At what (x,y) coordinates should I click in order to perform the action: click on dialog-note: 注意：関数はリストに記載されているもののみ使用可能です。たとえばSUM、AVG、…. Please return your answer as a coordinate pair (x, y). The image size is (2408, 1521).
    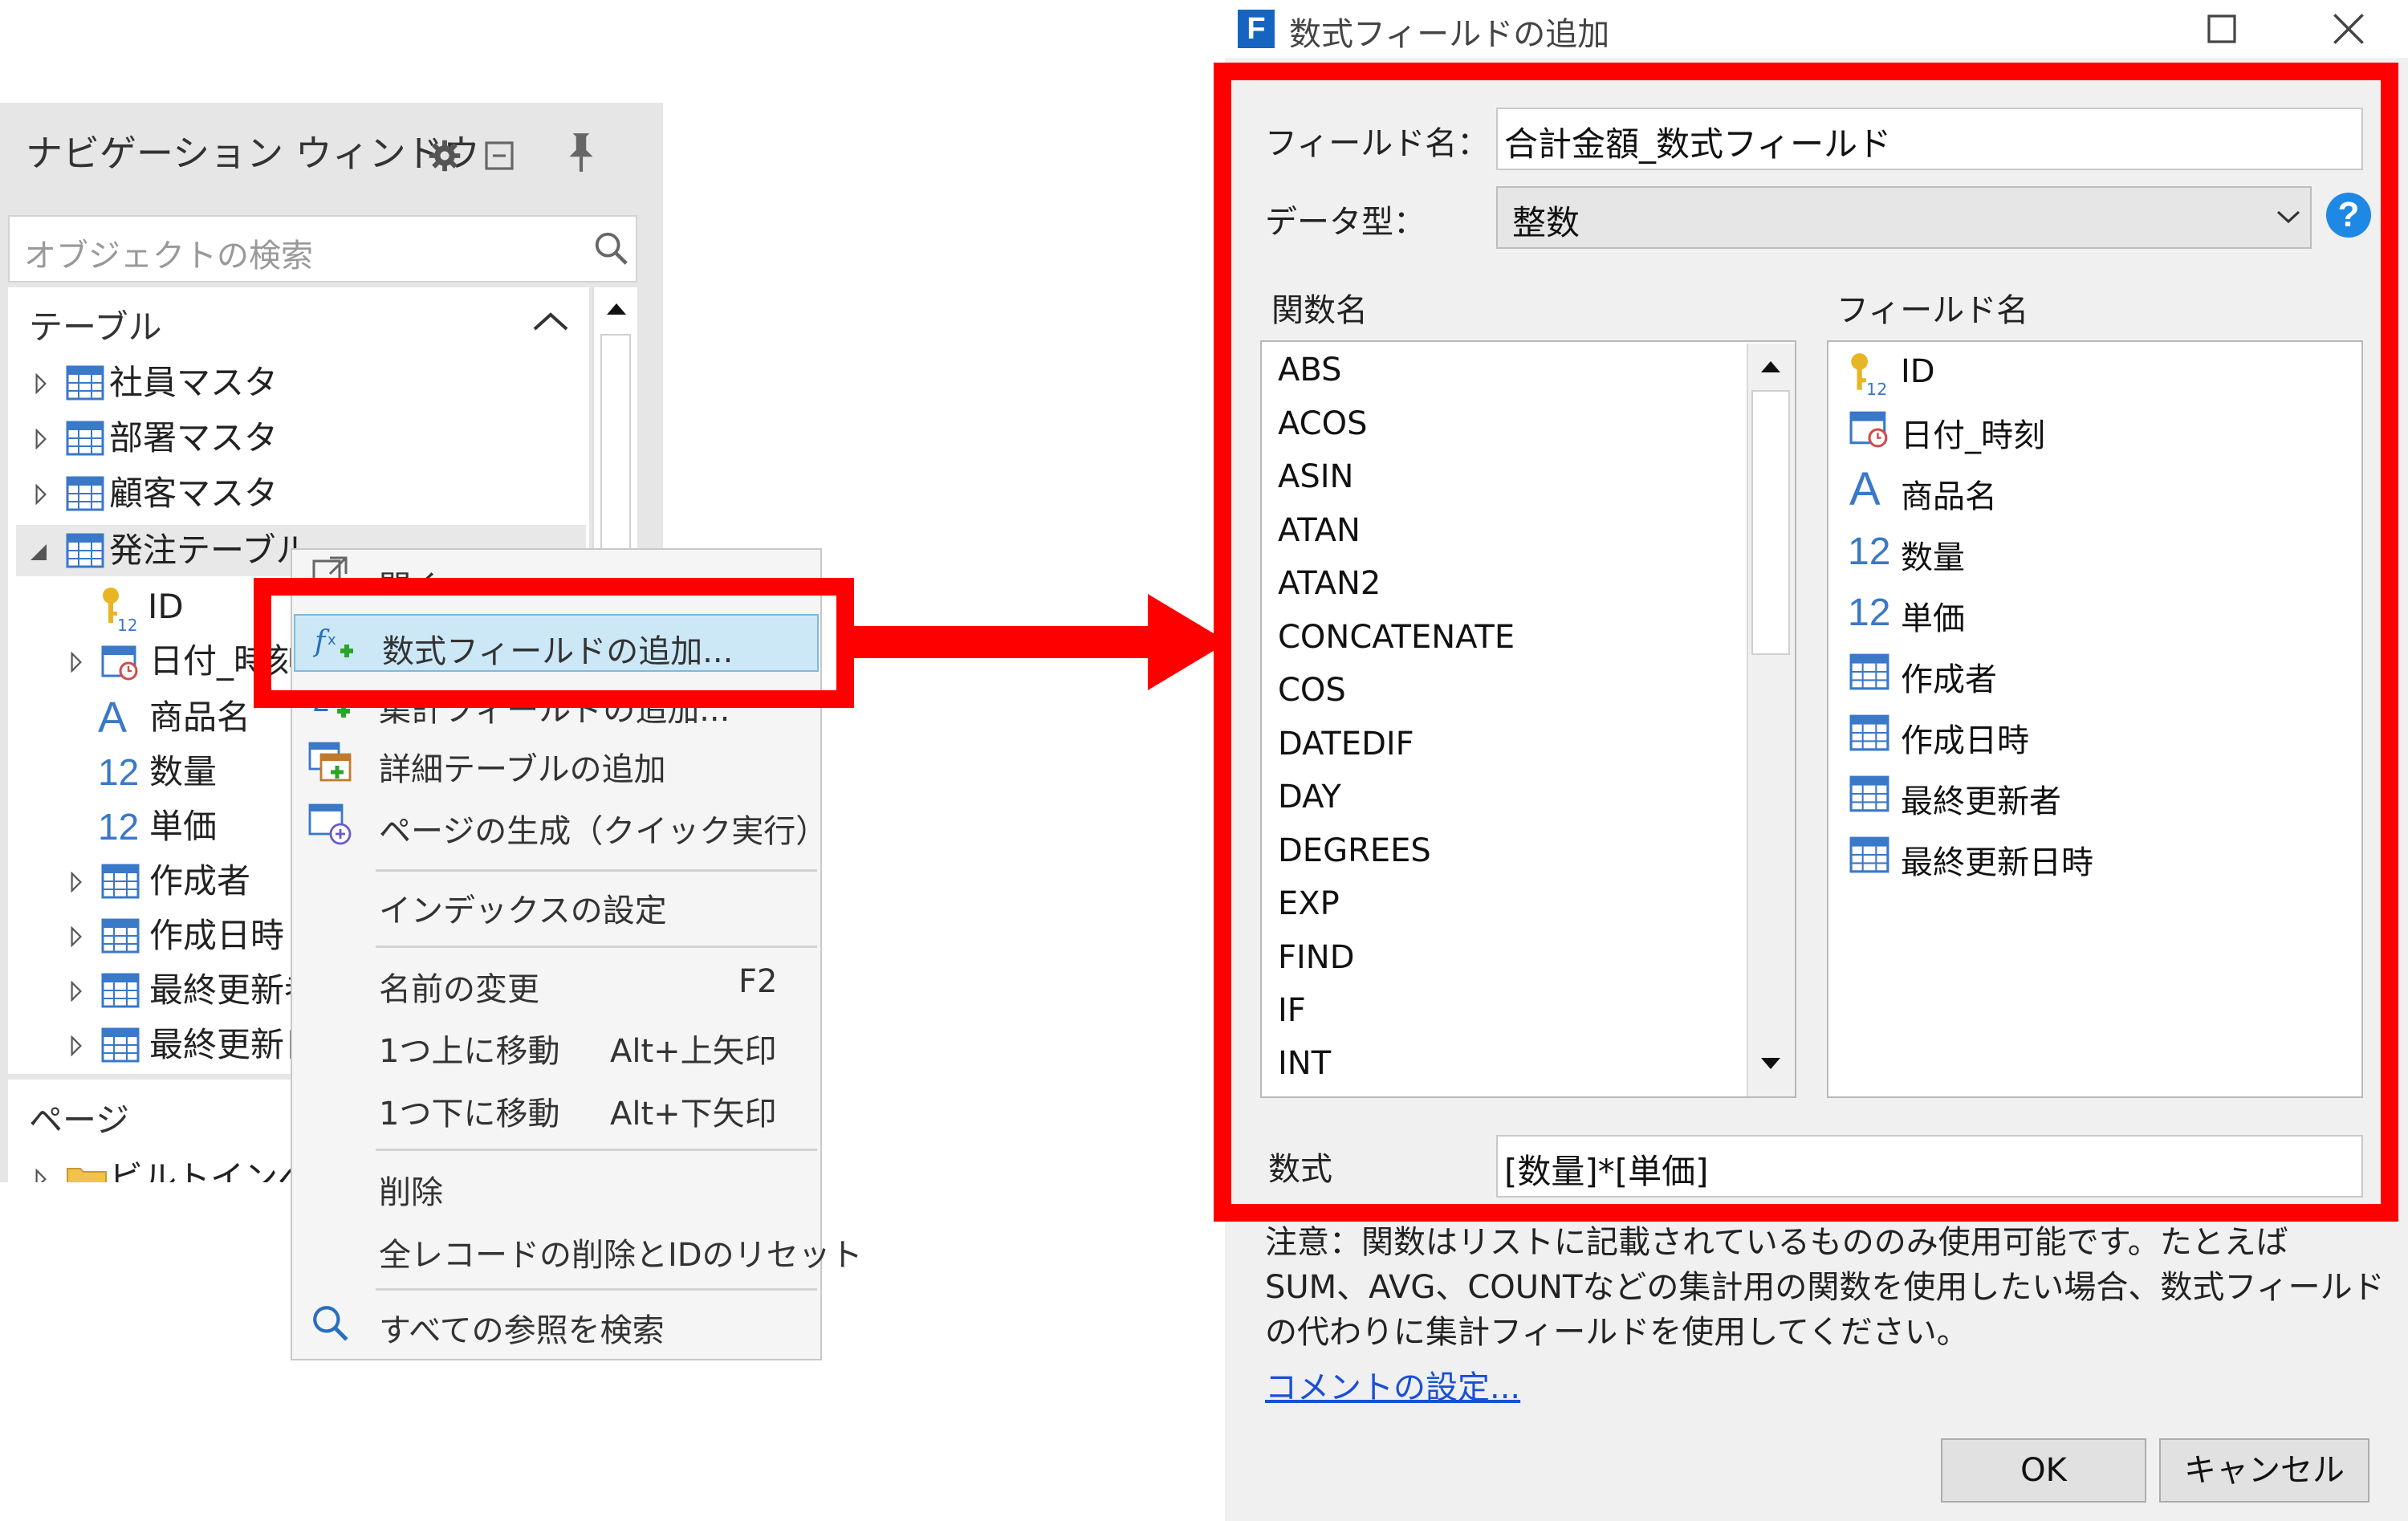
    Looking at the image, I should click on (1825, 1287).